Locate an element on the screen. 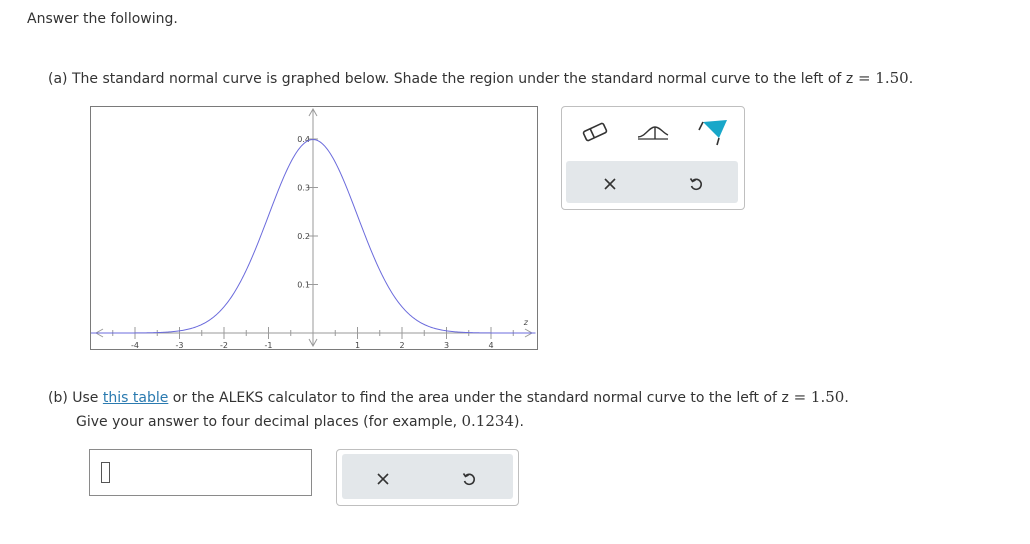 This screenshot has width=1030, height=544. x-axis-label: z is located at coordinates (526, 322).